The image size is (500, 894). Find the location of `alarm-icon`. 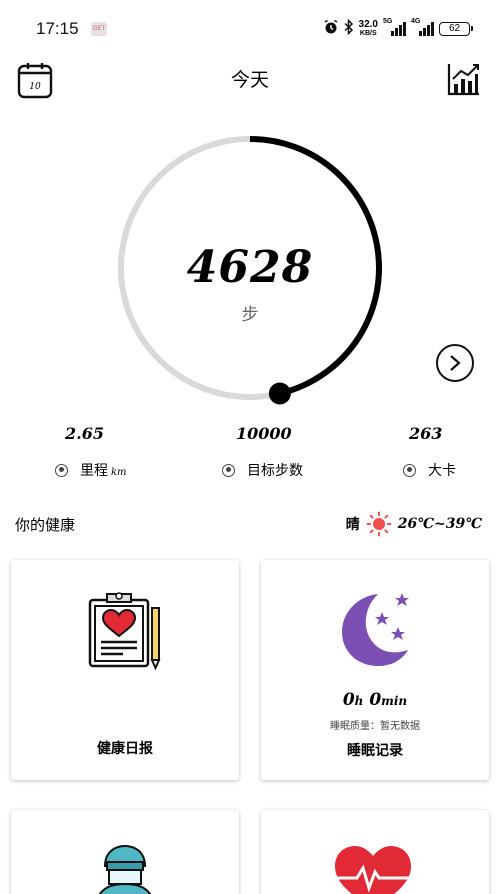

alarm-icon is located at coordinates (331, 29).